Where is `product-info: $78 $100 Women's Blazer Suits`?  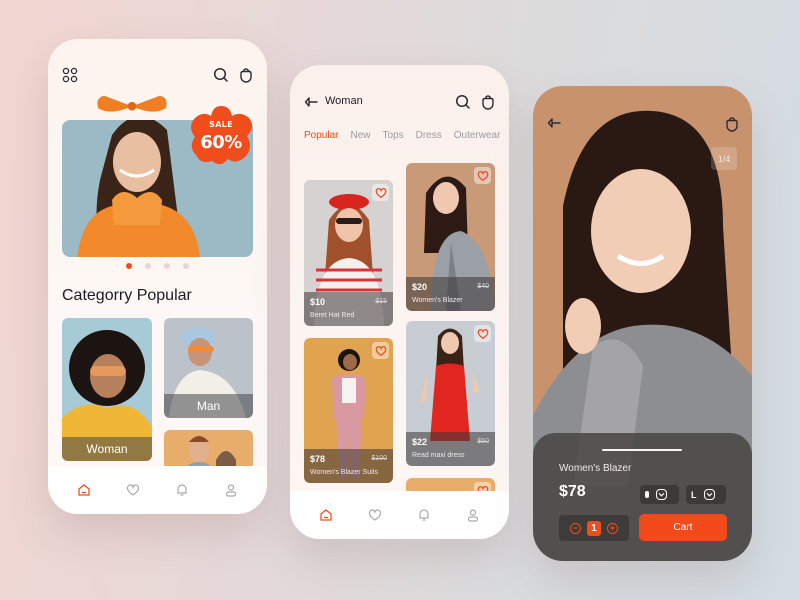
product-info: $78 $100 Women's Blazer Suits is located at coordinates (348, 466).